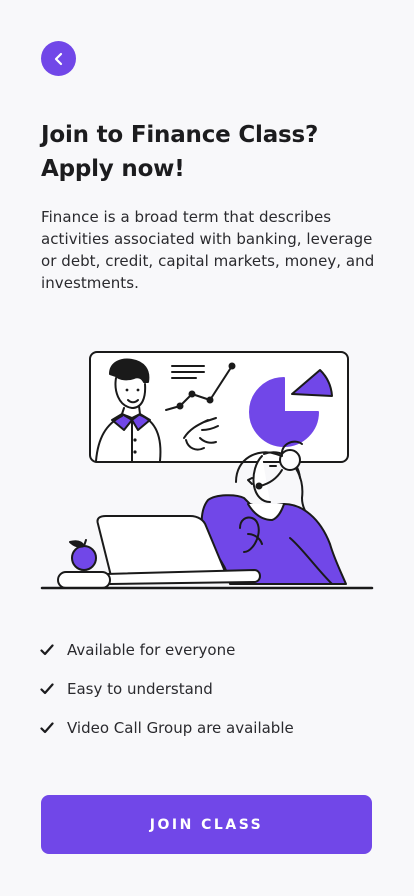 The width and height of the screenshot is (414, 896). Describe the element at coordinates (211, 152) in the screenshot. I see `page-title: Join to Finance Class? Apply now!` at that location.